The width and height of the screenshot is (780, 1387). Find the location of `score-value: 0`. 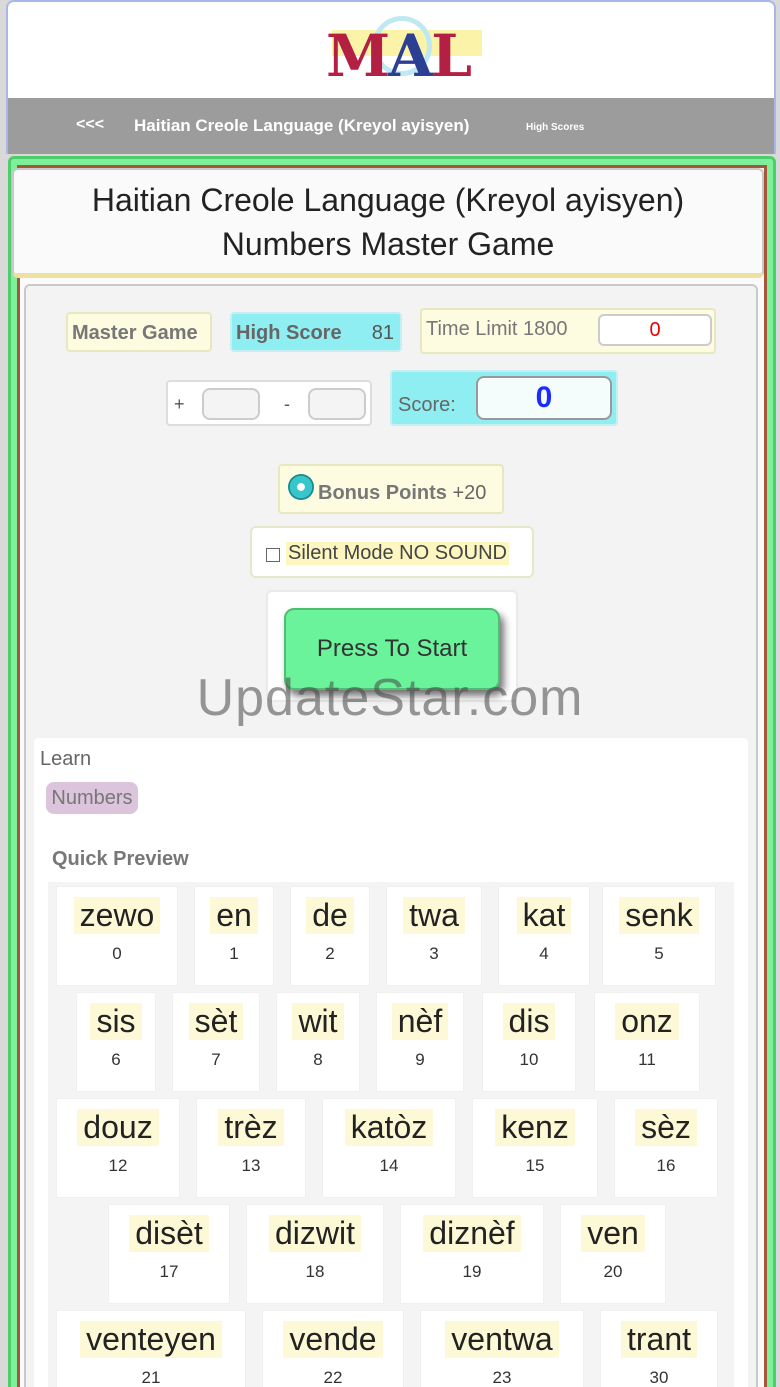

score-value: 0 is located at coordinates (544, 398).